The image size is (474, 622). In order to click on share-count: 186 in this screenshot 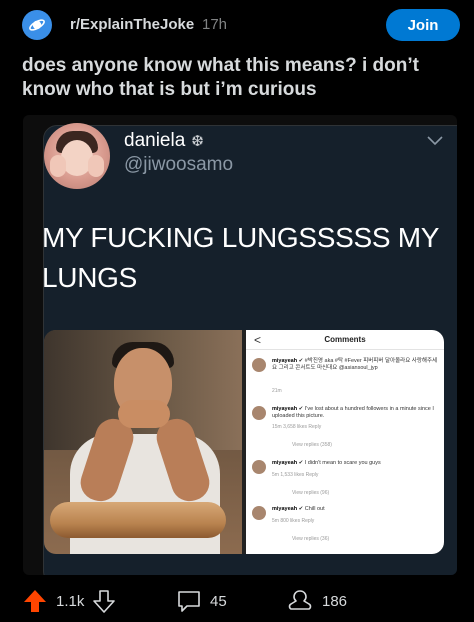, I will do `click(335, 601)`.